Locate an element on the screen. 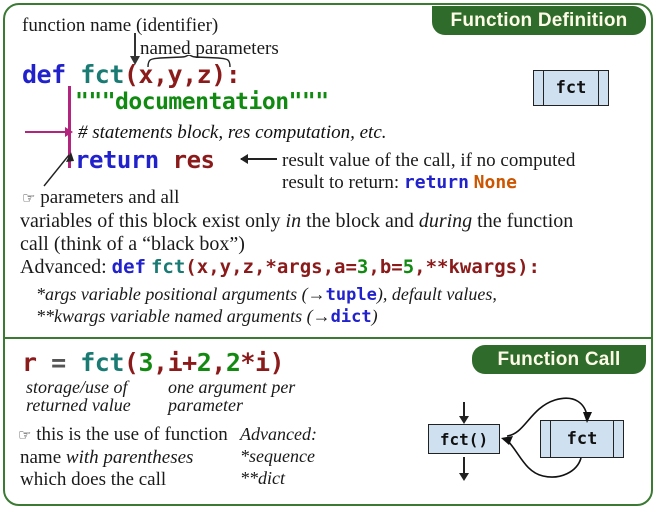 Image resolution: width=658 pixels, height=511 pixels. code-def-line: def fct(x,y,z): is located at coordinates (131, 74).